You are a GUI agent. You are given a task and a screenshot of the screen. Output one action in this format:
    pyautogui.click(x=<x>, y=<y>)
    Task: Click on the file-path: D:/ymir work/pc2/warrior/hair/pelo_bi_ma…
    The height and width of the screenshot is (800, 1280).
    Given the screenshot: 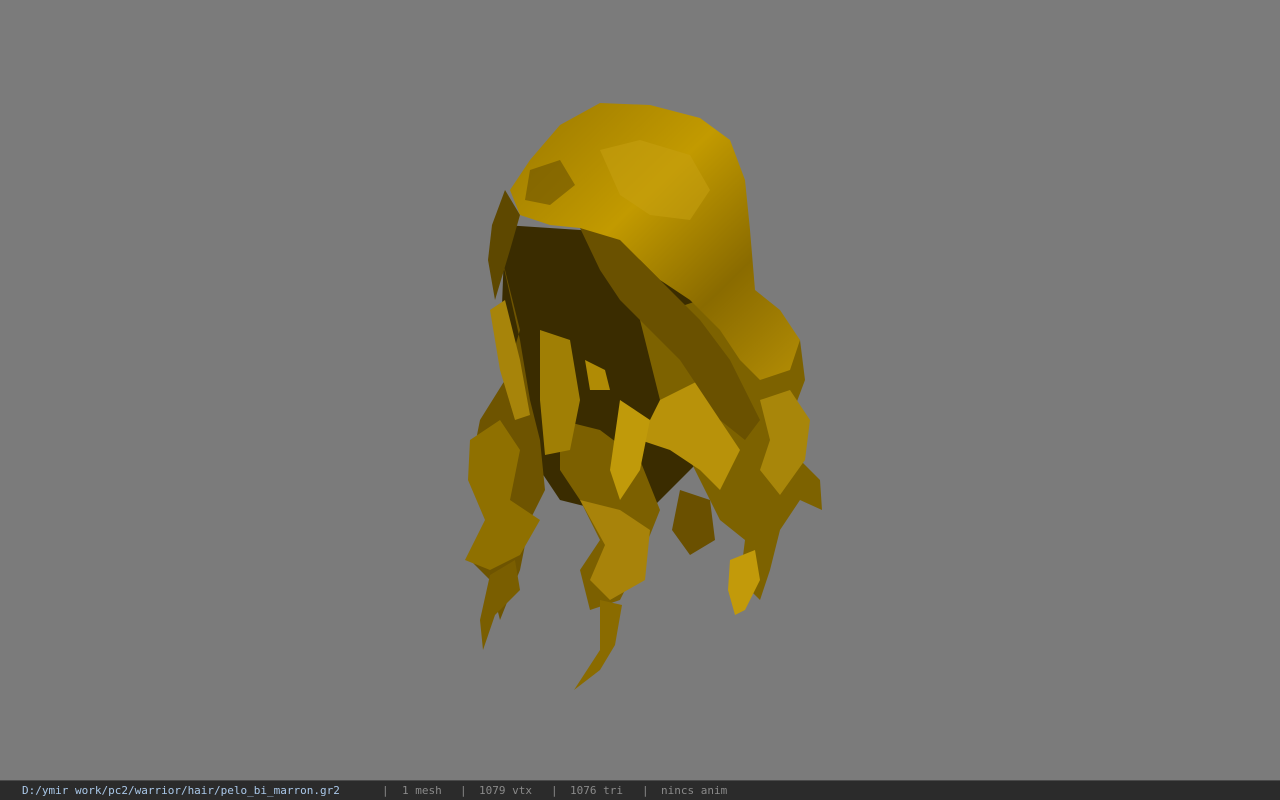 What is the action you would take?
    pyautogui.click(x=181, y=790)
    